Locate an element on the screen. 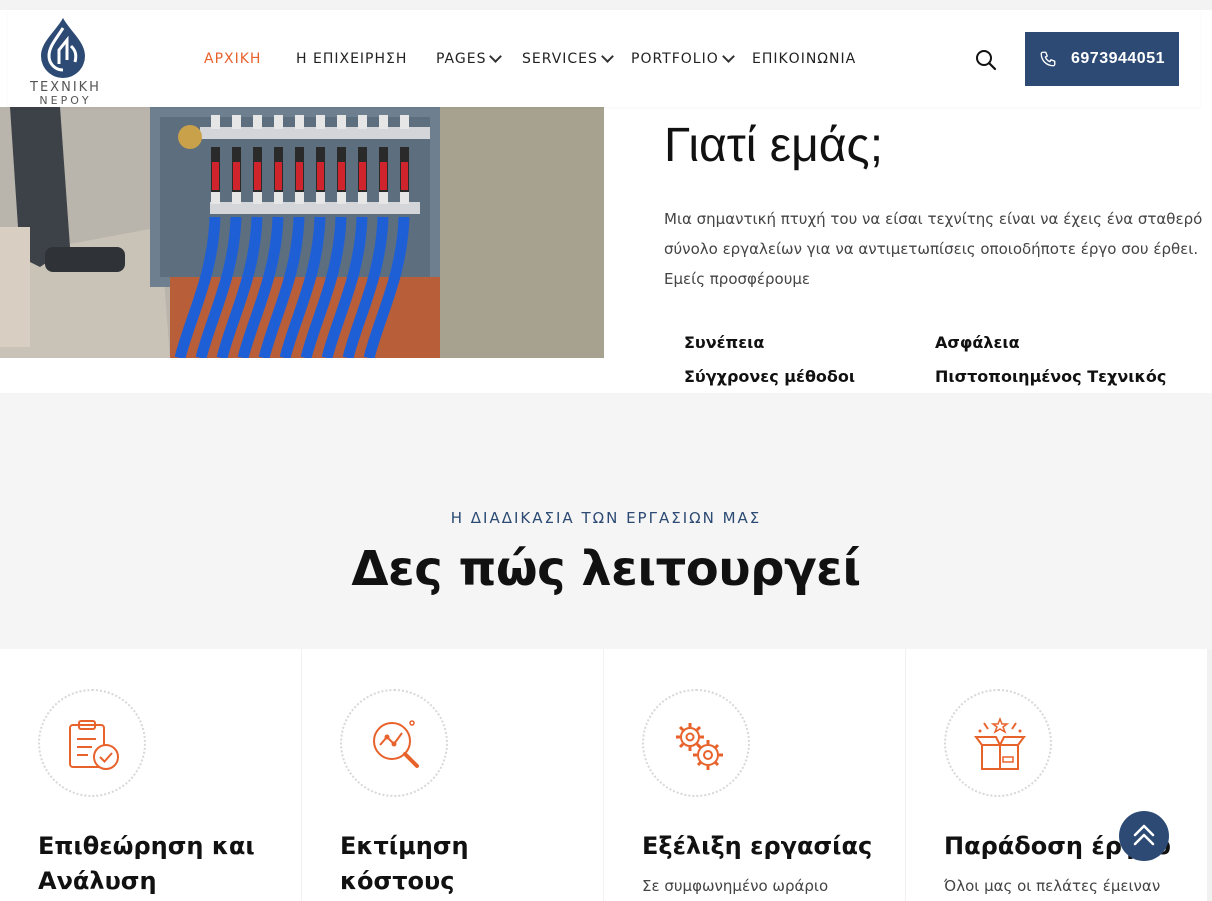 This screenshot has width=1212, height=901. card-text: Όλοι μας οι πελάτες έμειναν is located at coordinates (1052, 886).